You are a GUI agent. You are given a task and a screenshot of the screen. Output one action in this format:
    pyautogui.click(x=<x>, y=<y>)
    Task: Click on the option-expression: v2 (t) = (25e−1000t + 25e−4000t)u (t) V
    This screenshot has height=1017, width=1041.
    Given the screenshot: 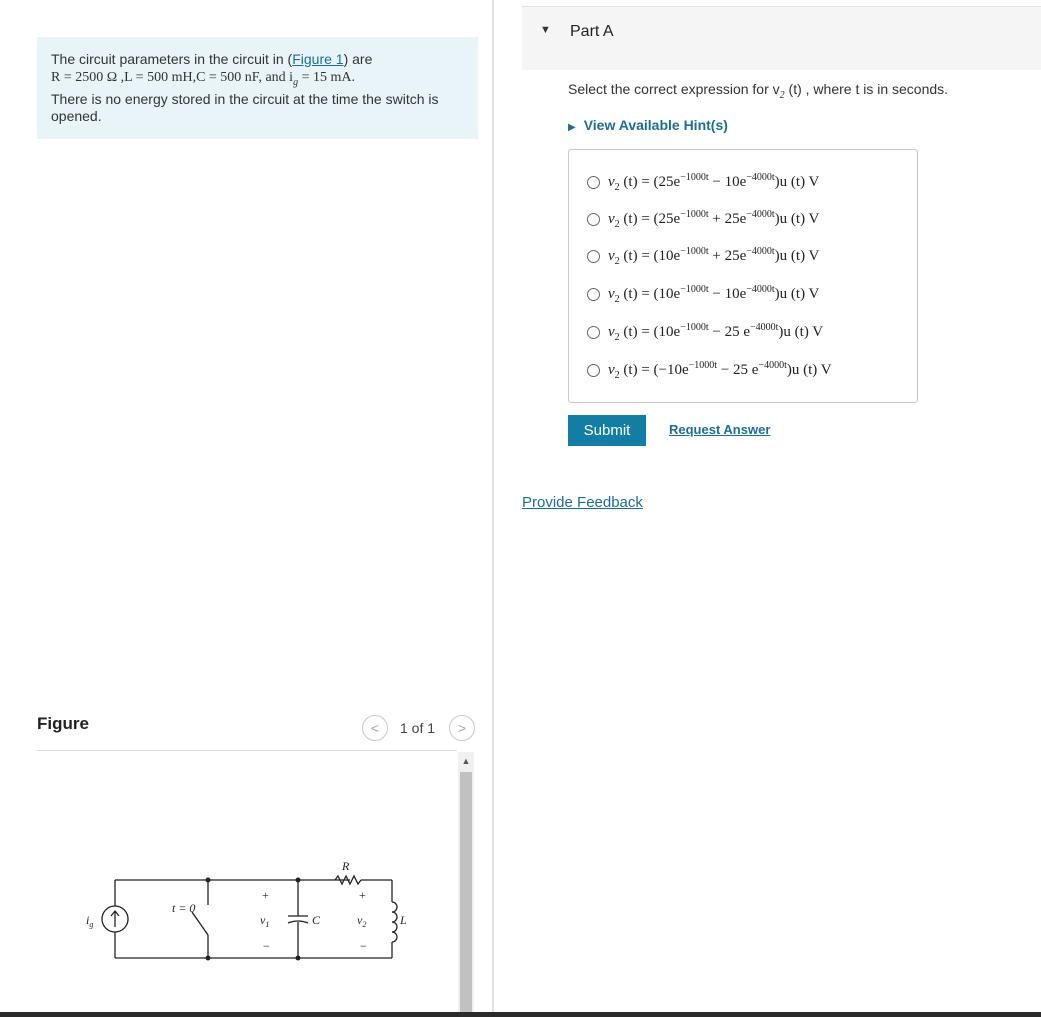 What is the action you would take?
    pyautogui.click(x=714, y=219)
    